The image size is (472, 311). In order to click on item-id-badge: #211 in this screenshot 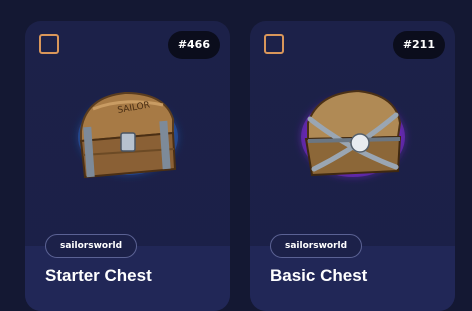, I will do `click(418, 45)`.